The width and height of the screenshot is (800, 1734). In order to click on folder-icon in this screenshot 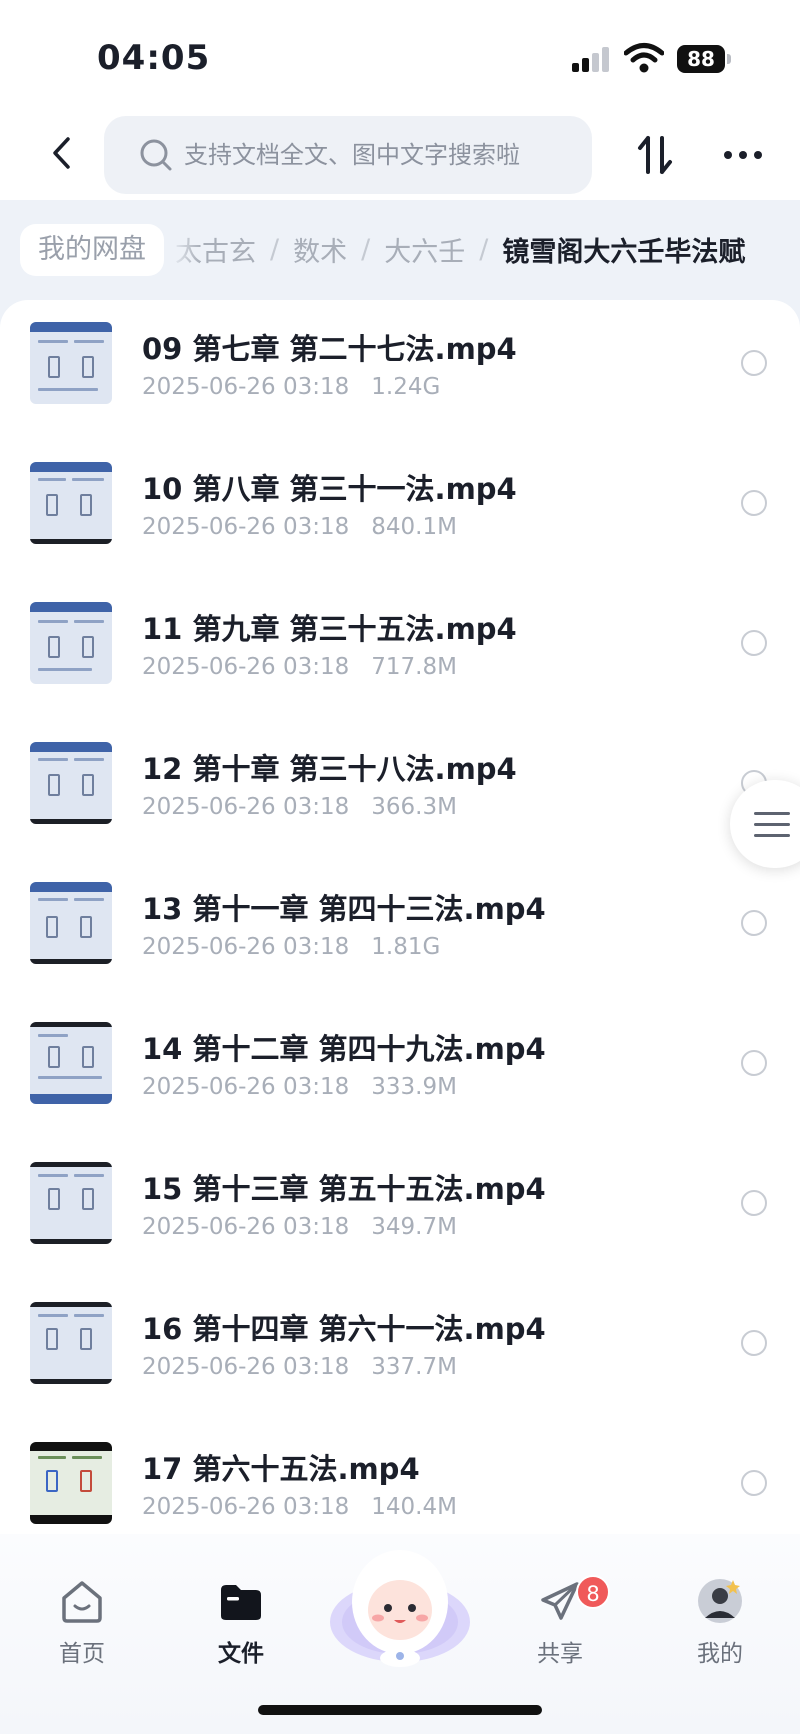, I will do `click(241, 1602)`.